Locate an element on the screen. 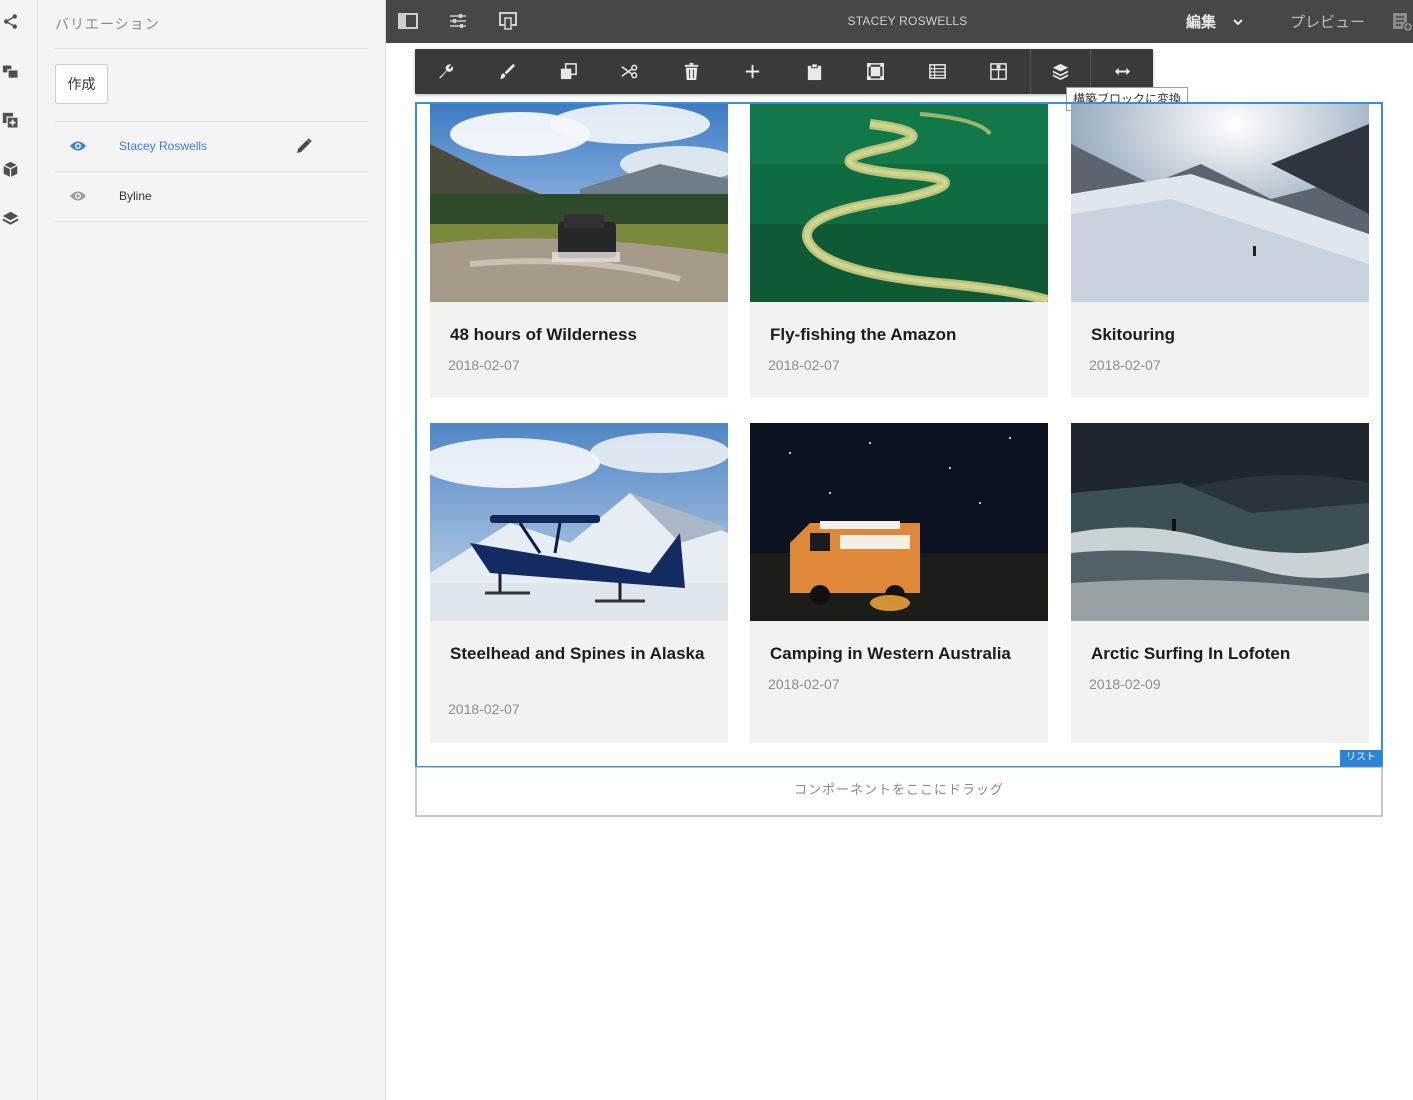  card-title: Skitouring is located at coordinates (1222, 334).